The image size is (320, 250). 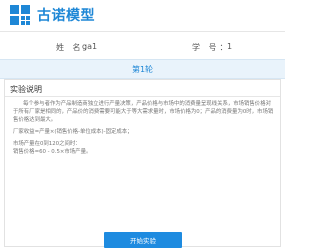 What do you see at coordinates (142, 31) in the screenshot?
I see `header-divider` at bounding box center [142, 31].